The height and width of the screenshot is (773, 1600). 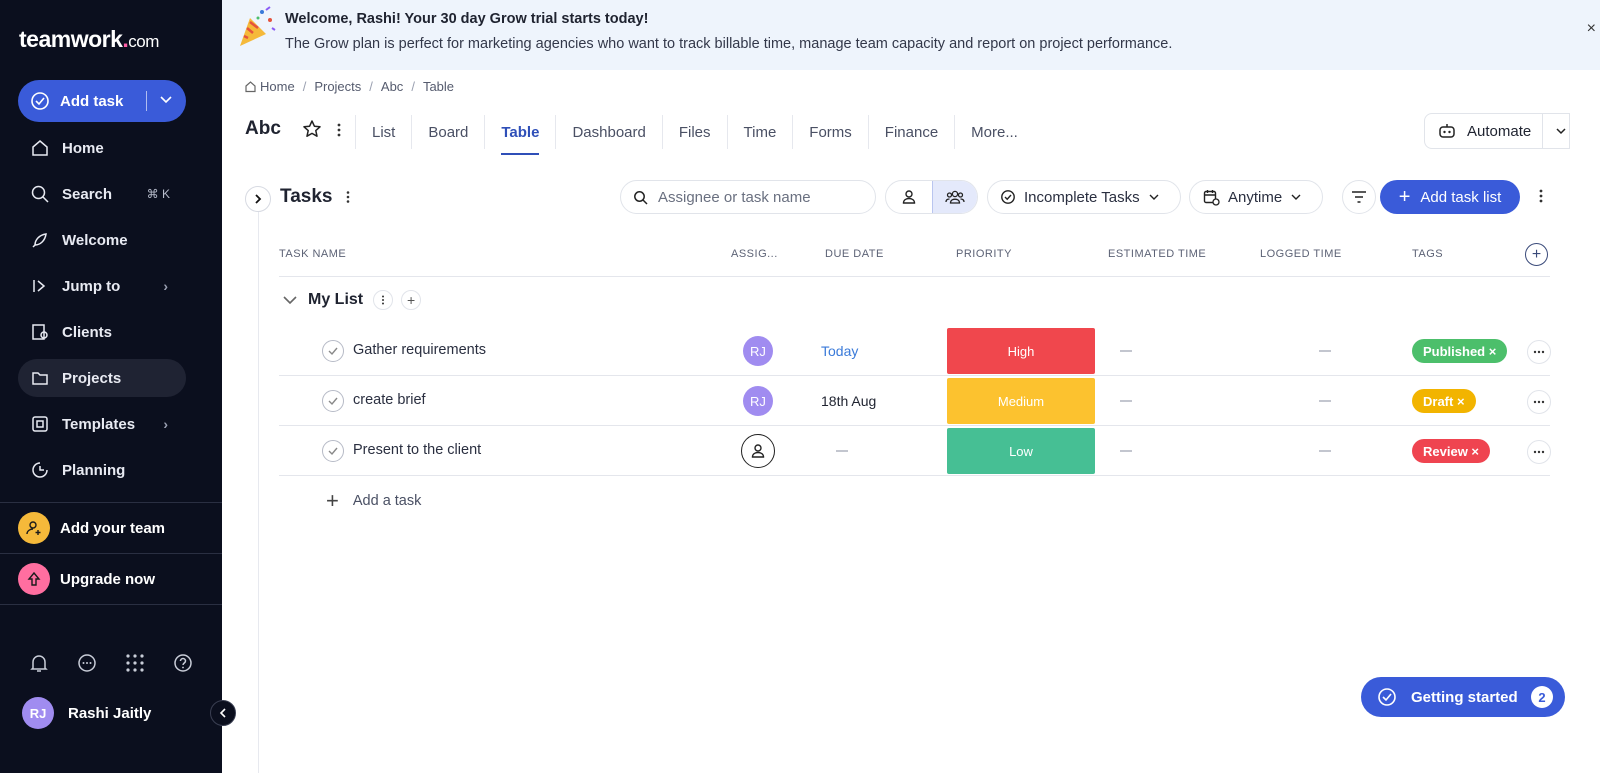 What do you see at coordinates (102, 101) in the screenshot?
I see `add-task-button: Add task` at bounding box center [102, 101].